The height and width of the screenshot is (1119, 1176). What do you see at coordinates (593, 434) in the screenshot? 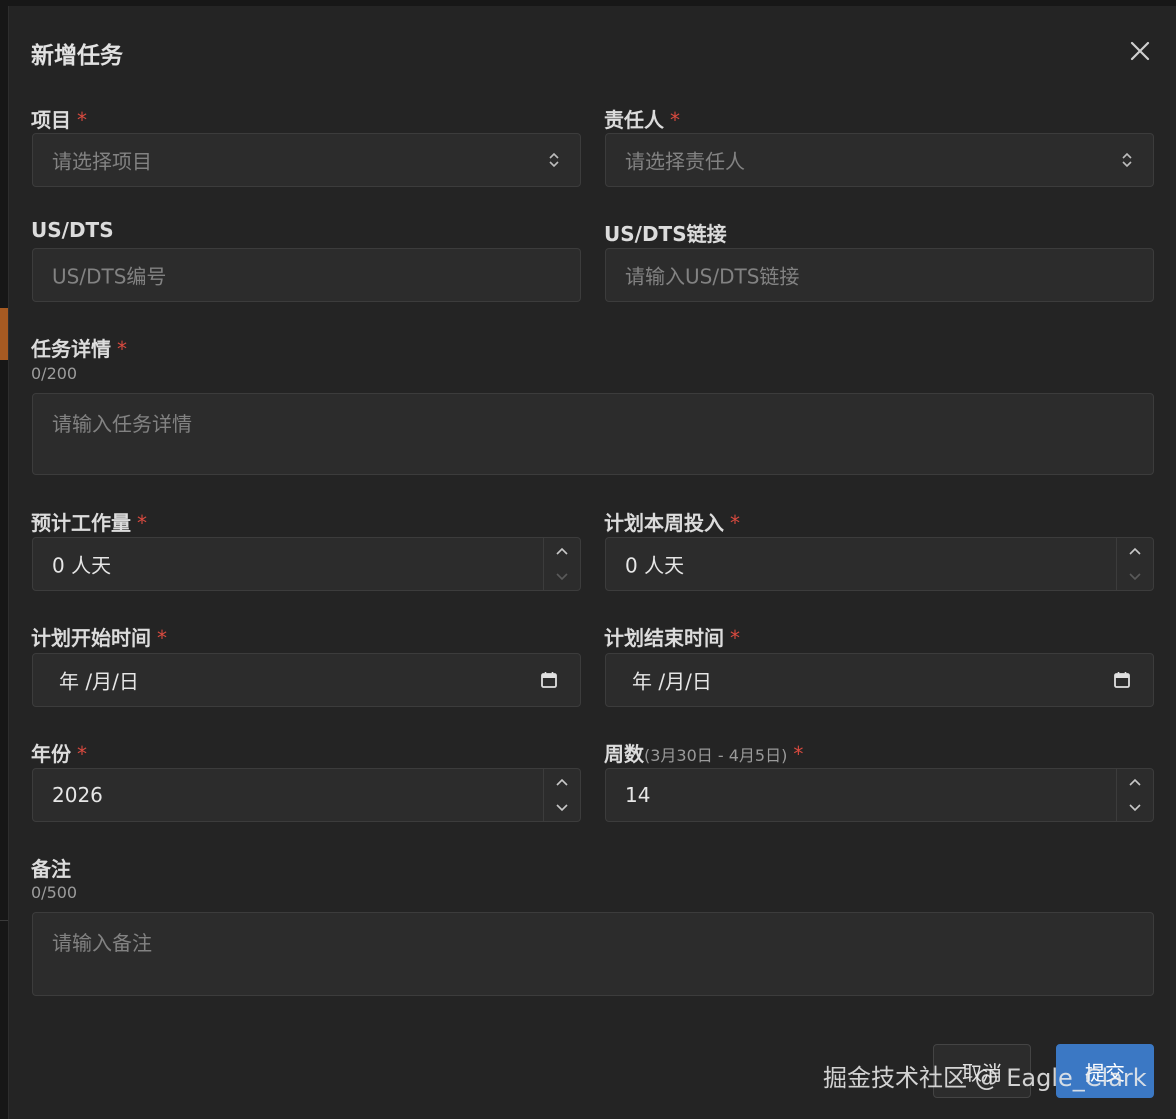
I see `task-detail-textarea: 请输入任务详情` at bounding box center [593, 434].